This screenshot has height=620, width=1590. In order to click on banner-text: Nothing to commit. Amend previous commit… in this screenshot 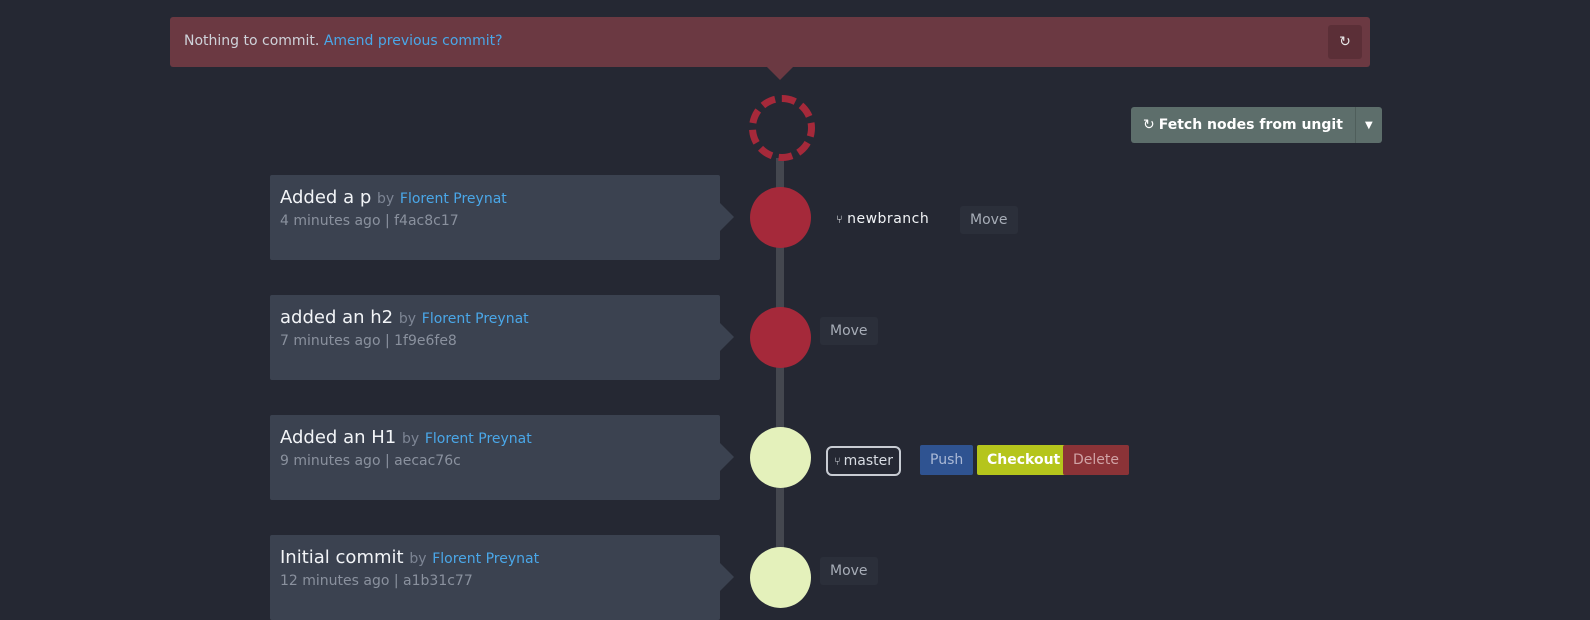, I will do `click(343, 41)`.